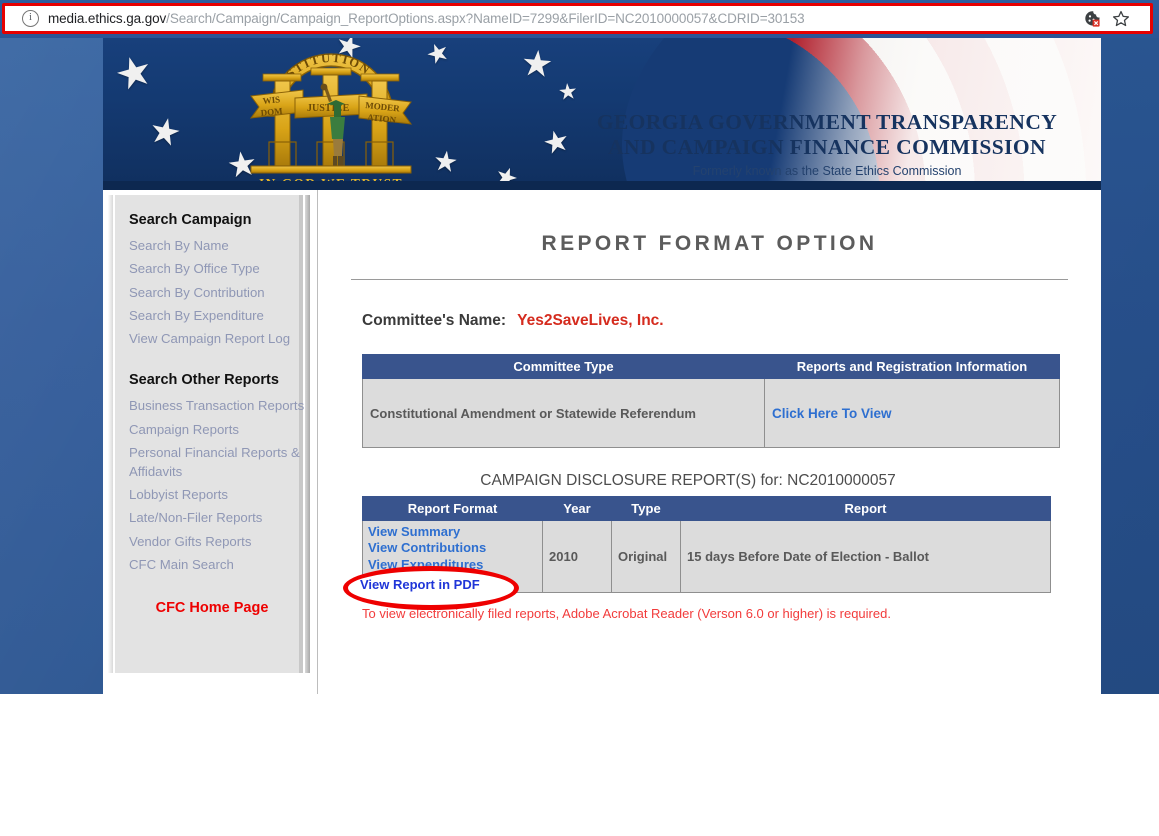 This screenshot has width=1159, height=836. I want to click on svg-text: JUSTICE, so click(328, 108).